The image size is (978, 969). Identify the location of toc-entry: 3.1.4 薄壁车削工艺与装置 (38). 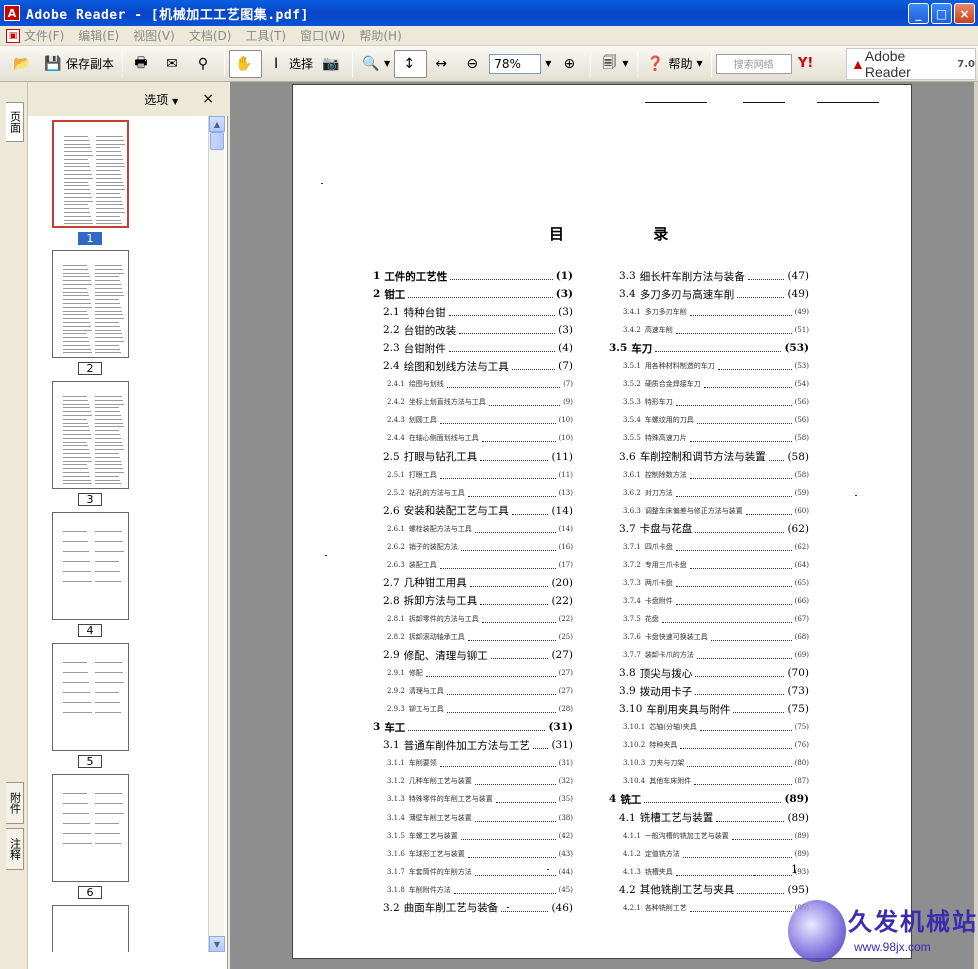
(480, 818).